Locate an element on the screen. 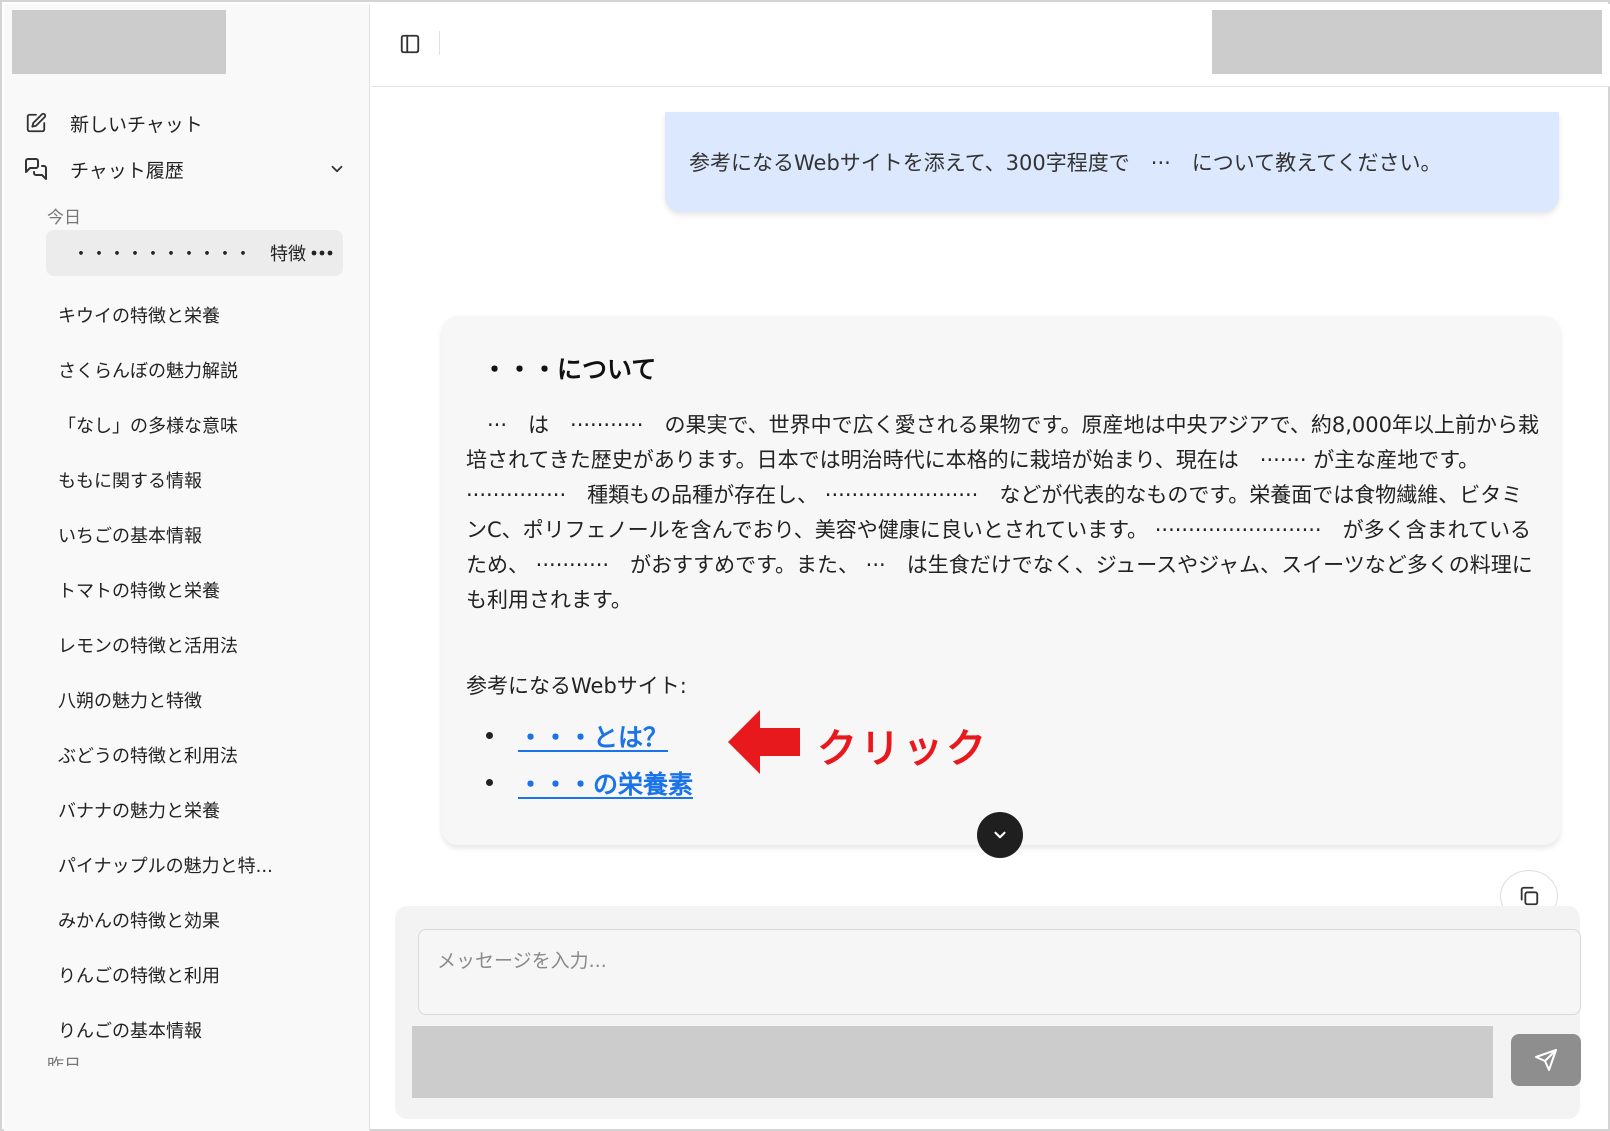  history-item: バナナの魅力と栄養 is located at coordinates (203, 809).